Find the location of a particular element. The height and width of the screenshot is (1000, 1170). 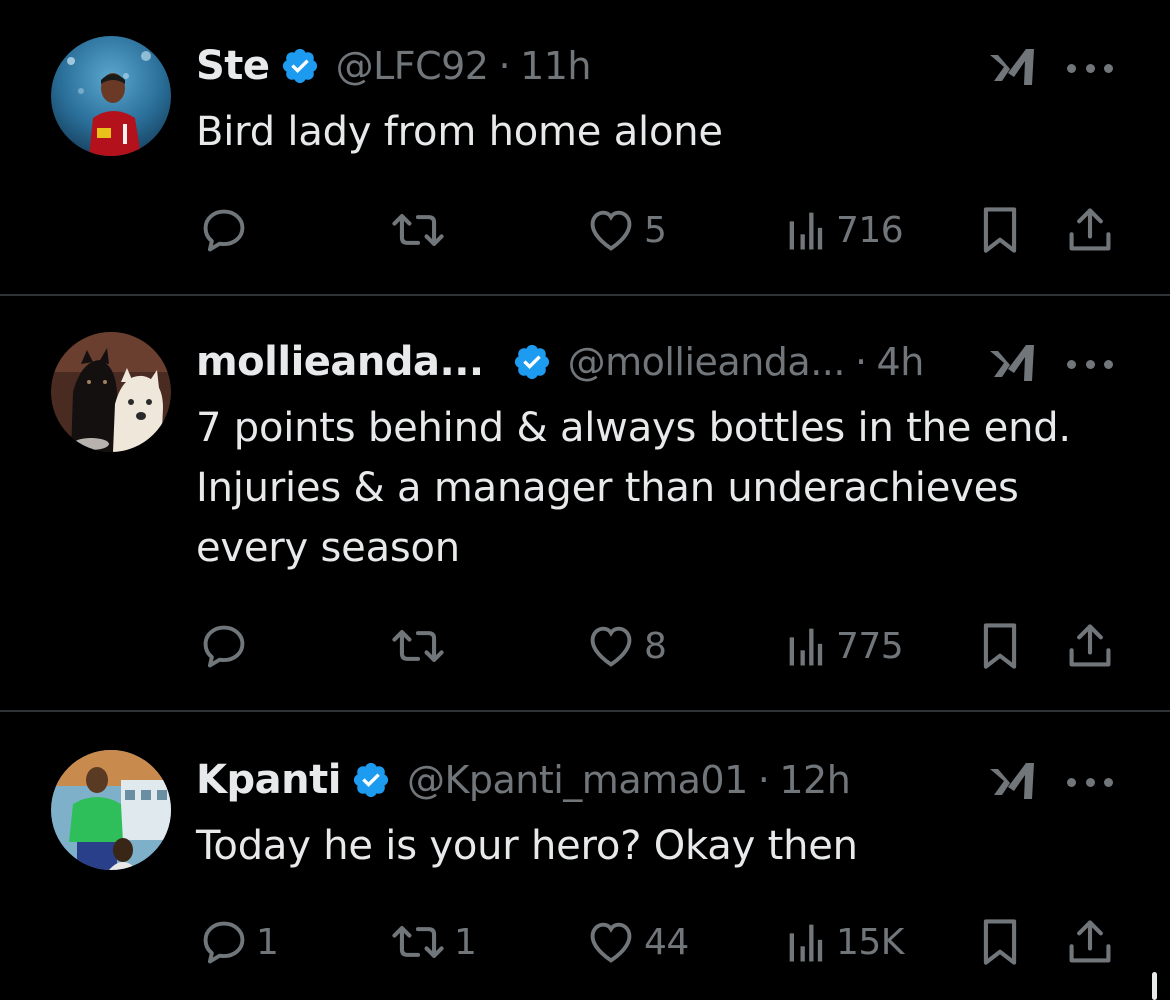

like-count: 5 is located at coordinates (655, 230).